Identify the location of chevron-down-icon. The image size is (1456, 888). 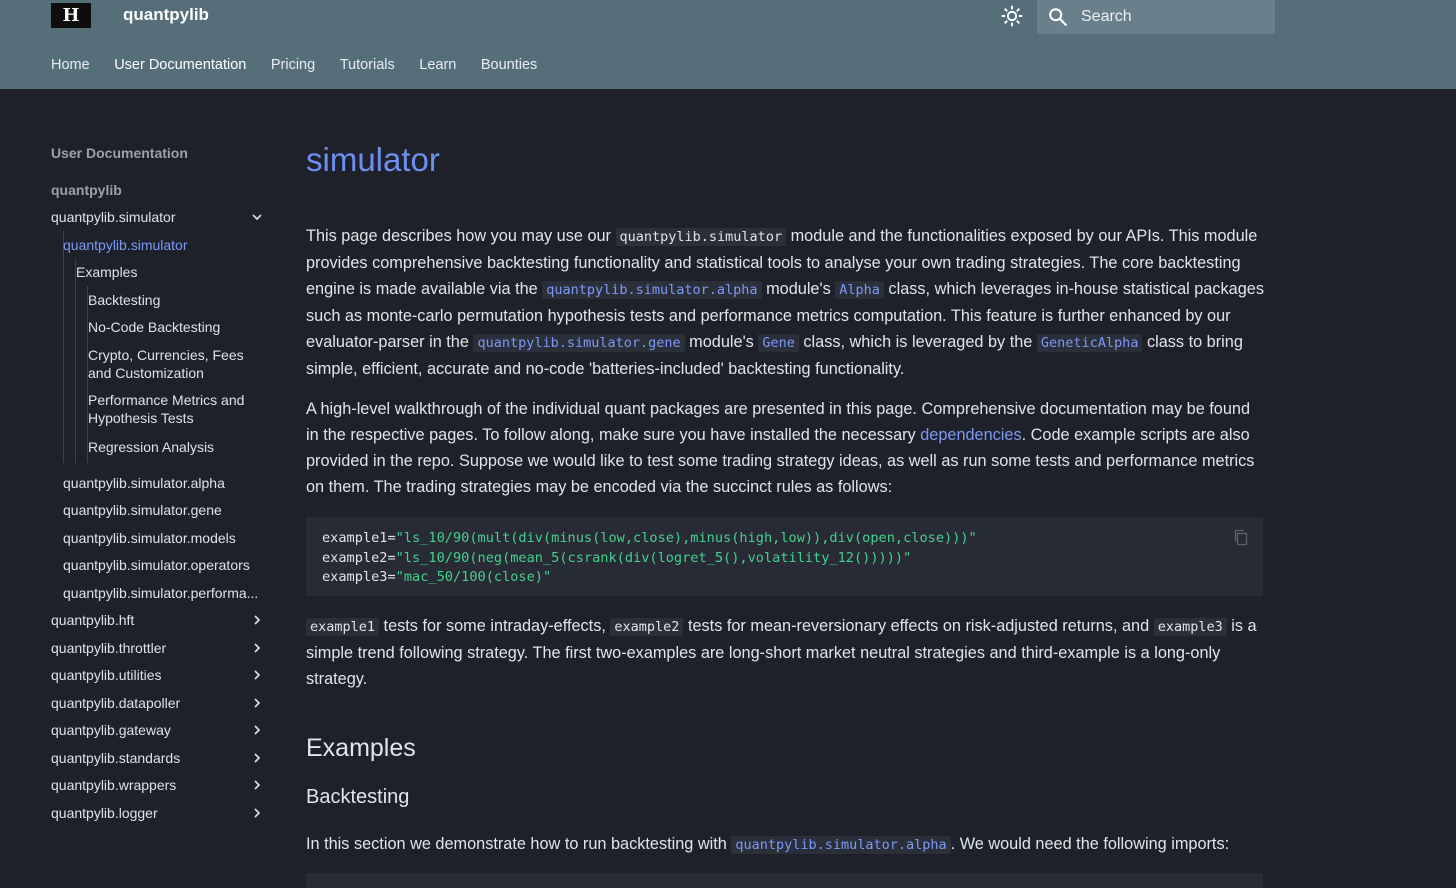
(257, 217).